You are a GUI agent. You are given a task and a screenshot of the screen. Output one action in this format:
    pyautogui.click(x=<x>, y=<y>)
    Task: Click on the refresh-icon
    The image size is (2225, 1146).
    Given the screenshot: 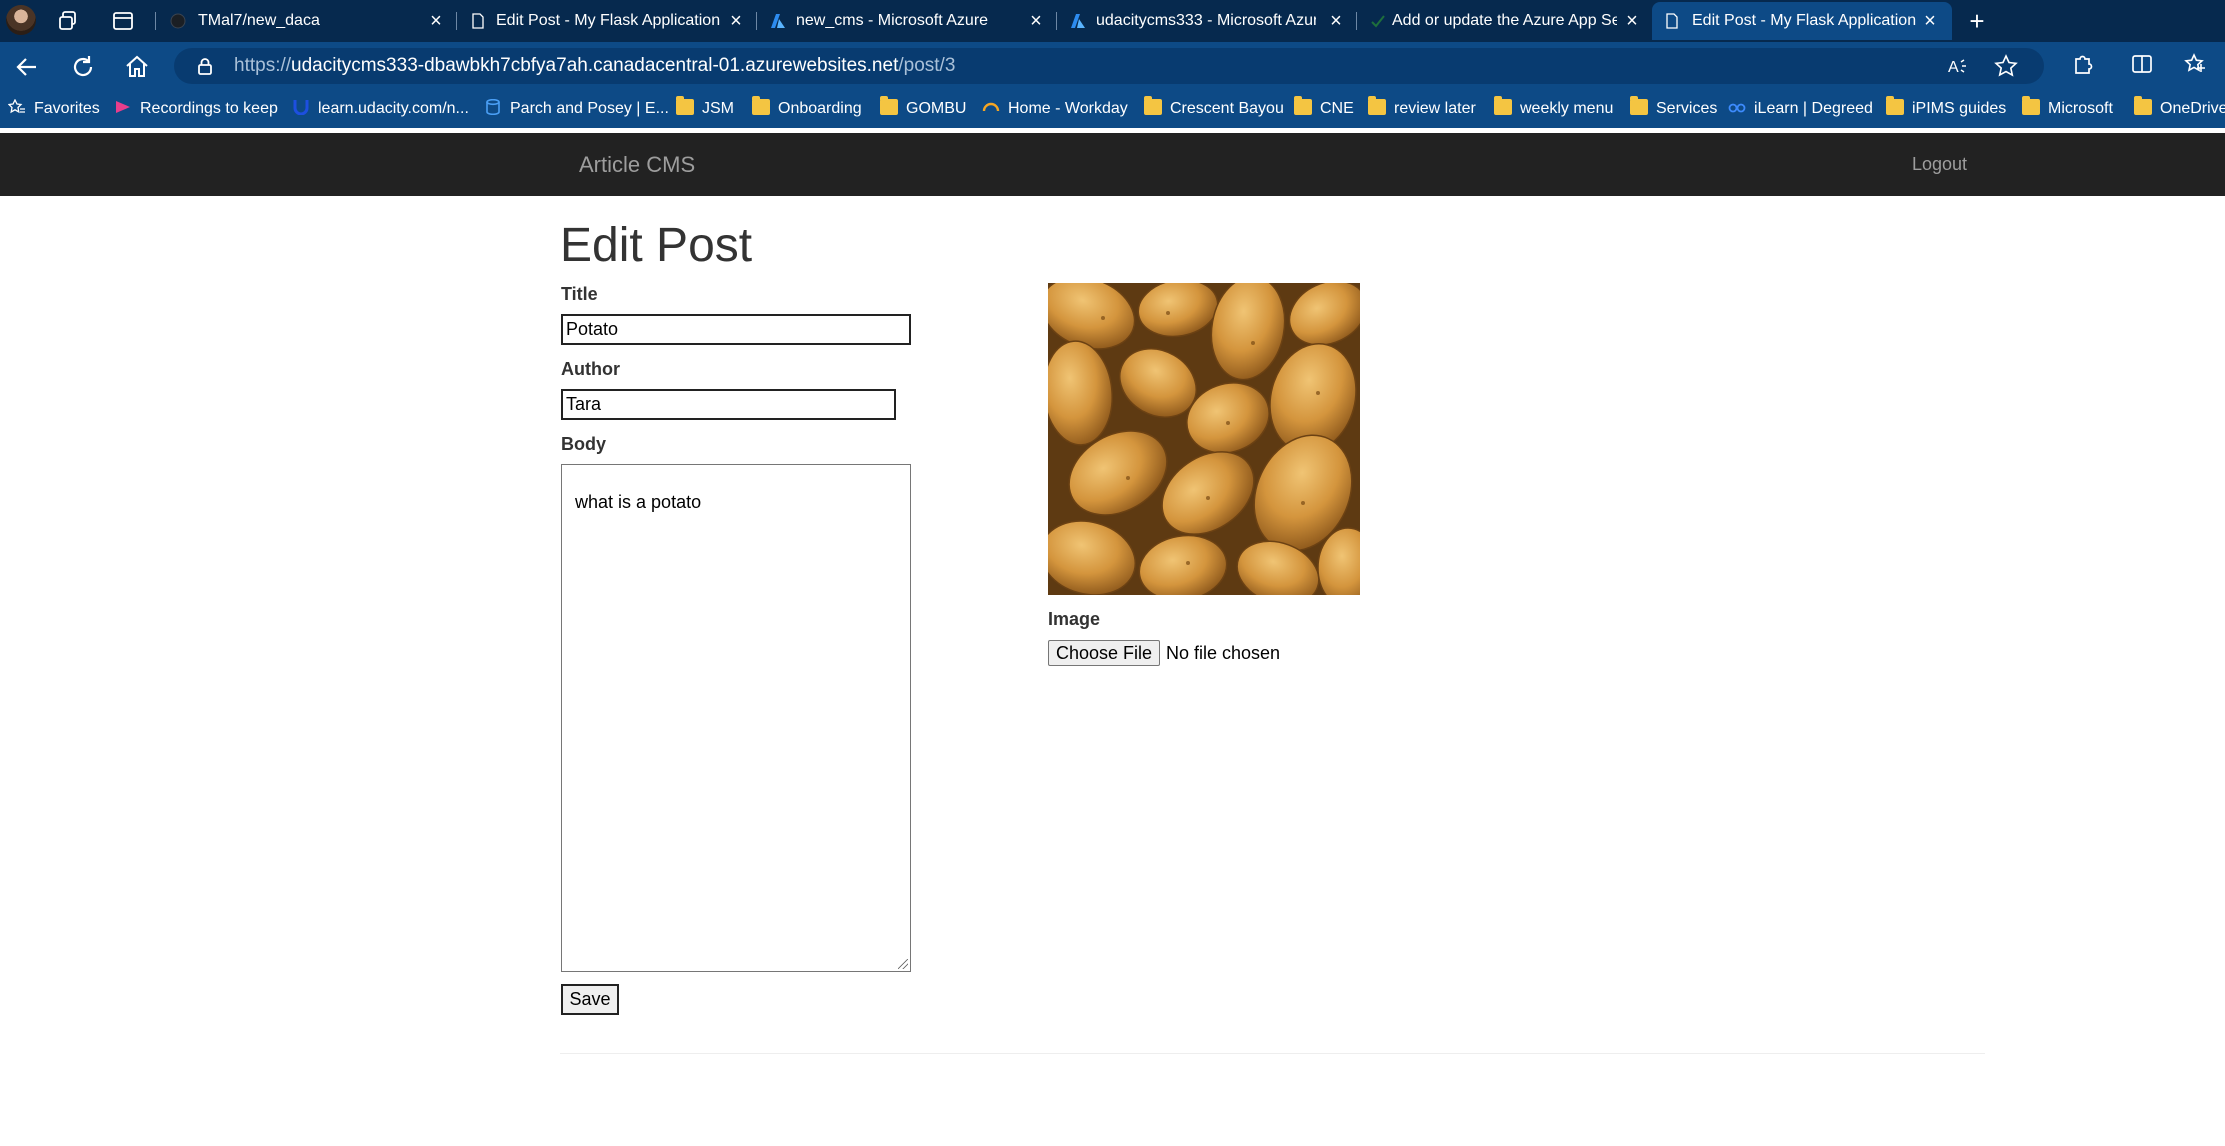 What is the action you would take?
    pyautogui.click(x=83, y=67)
    